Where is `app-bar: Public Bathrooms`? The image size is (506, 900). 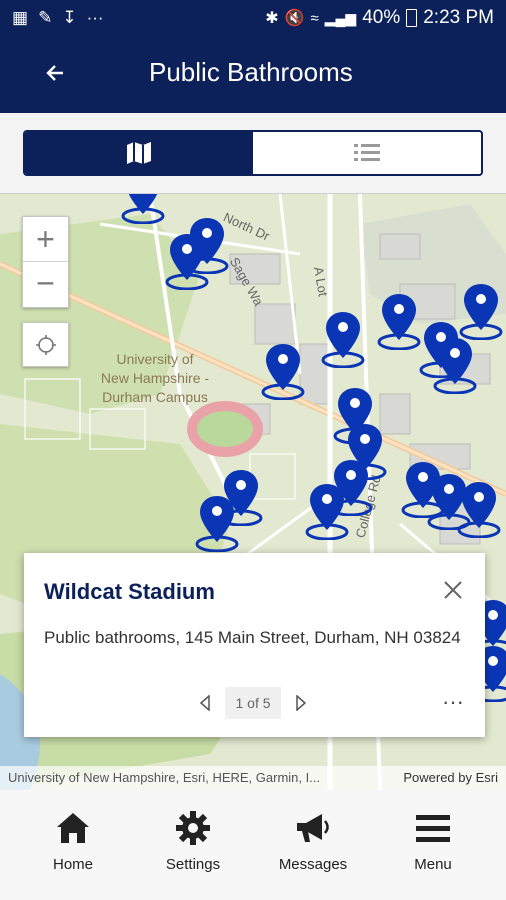 app-bar: Public Bathrooms is located at coordinates (253, 74).